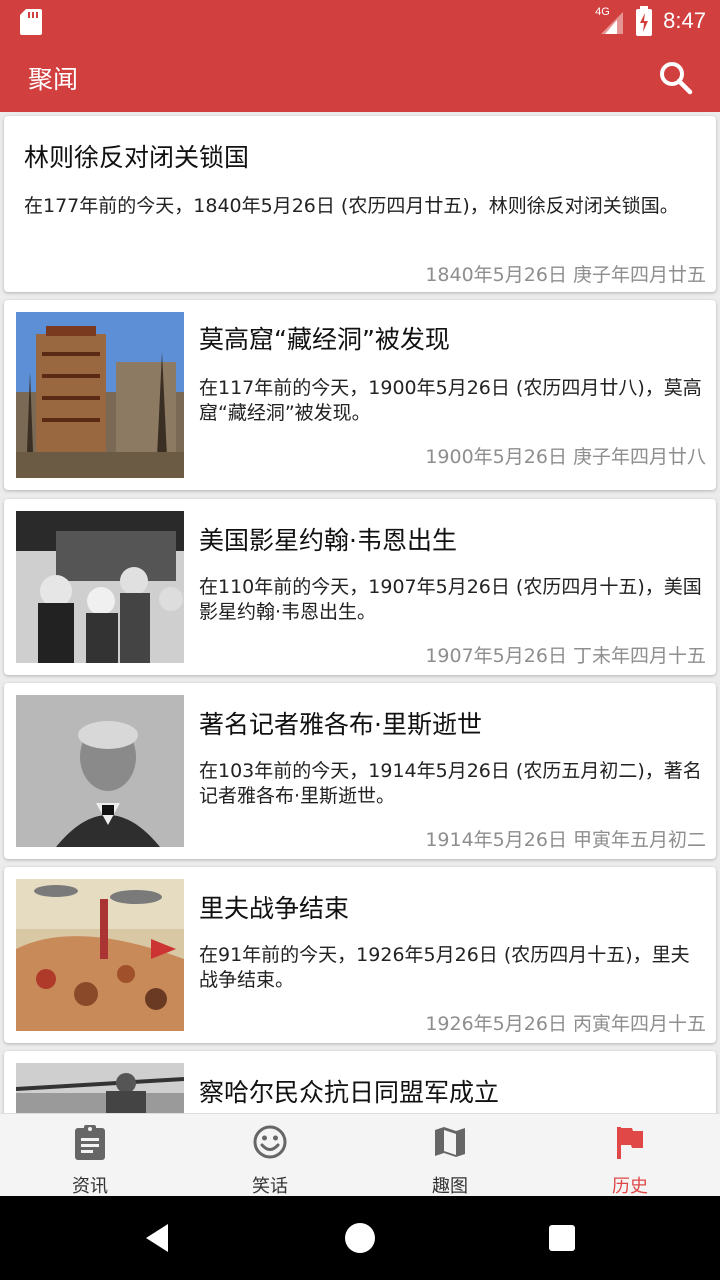 The height and width of the screenshot is (1280, 720). I want to click on recents-icon, so click(562, 1238).